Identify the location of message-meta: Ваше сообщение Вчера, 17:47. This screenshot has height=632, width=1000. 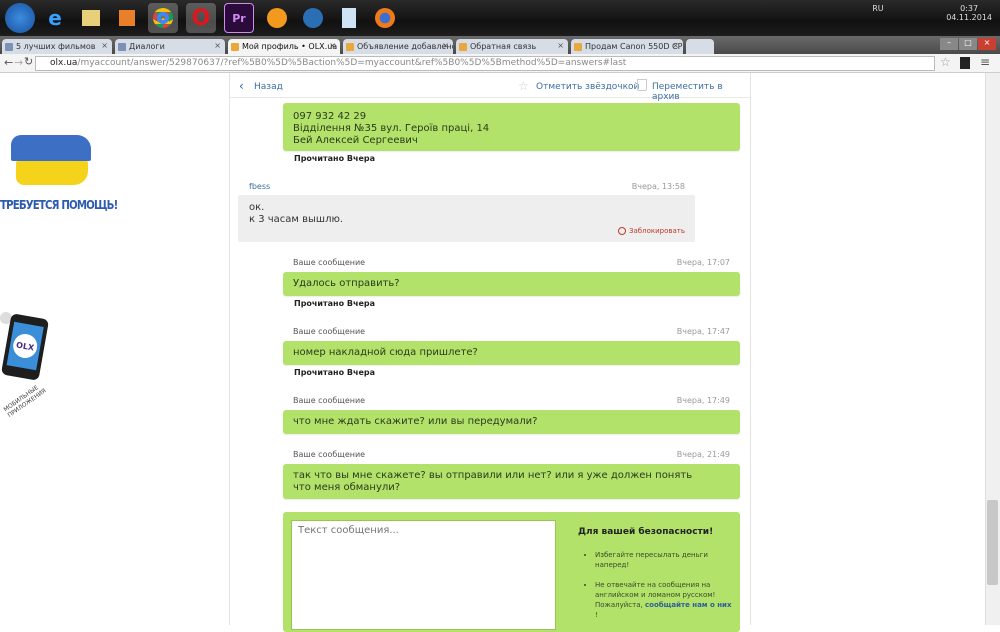
(511, 331).